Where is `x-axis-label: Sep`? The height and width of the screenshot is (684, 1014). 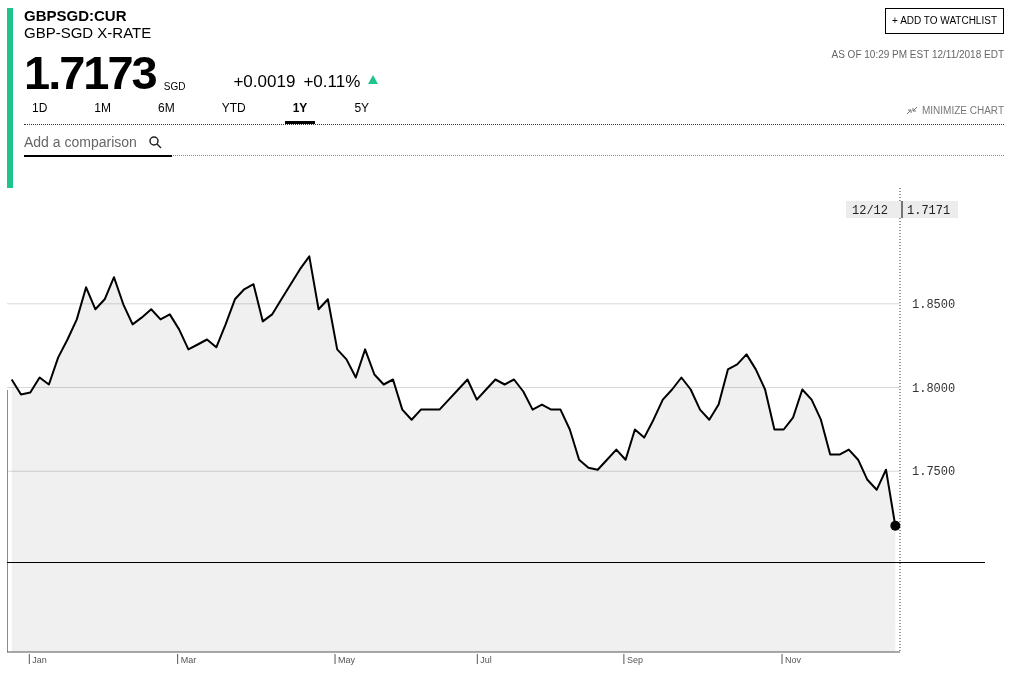 x-axis-label: Sep is located at coordinates (634, 660).